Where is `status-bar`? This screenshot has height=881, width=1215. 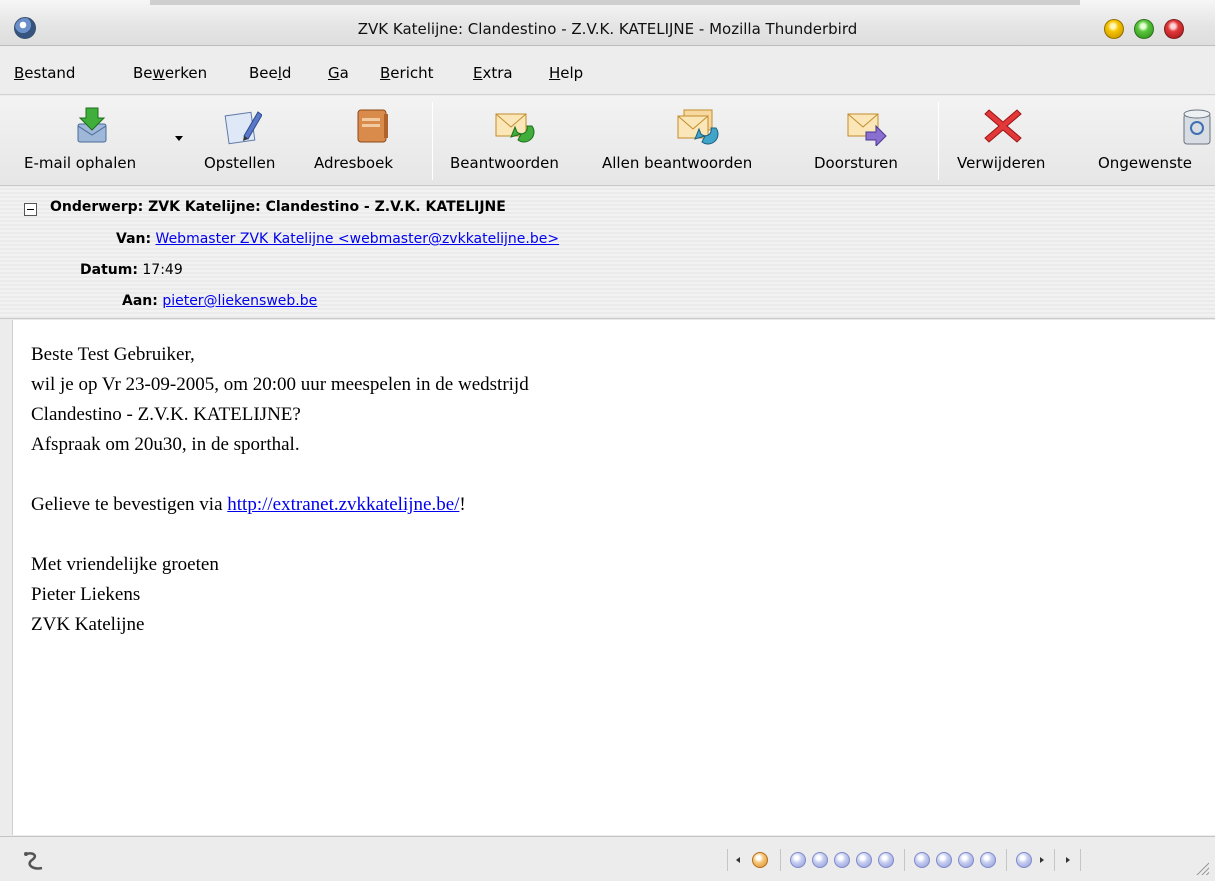
status-bar is located at coordinates (607, 858).